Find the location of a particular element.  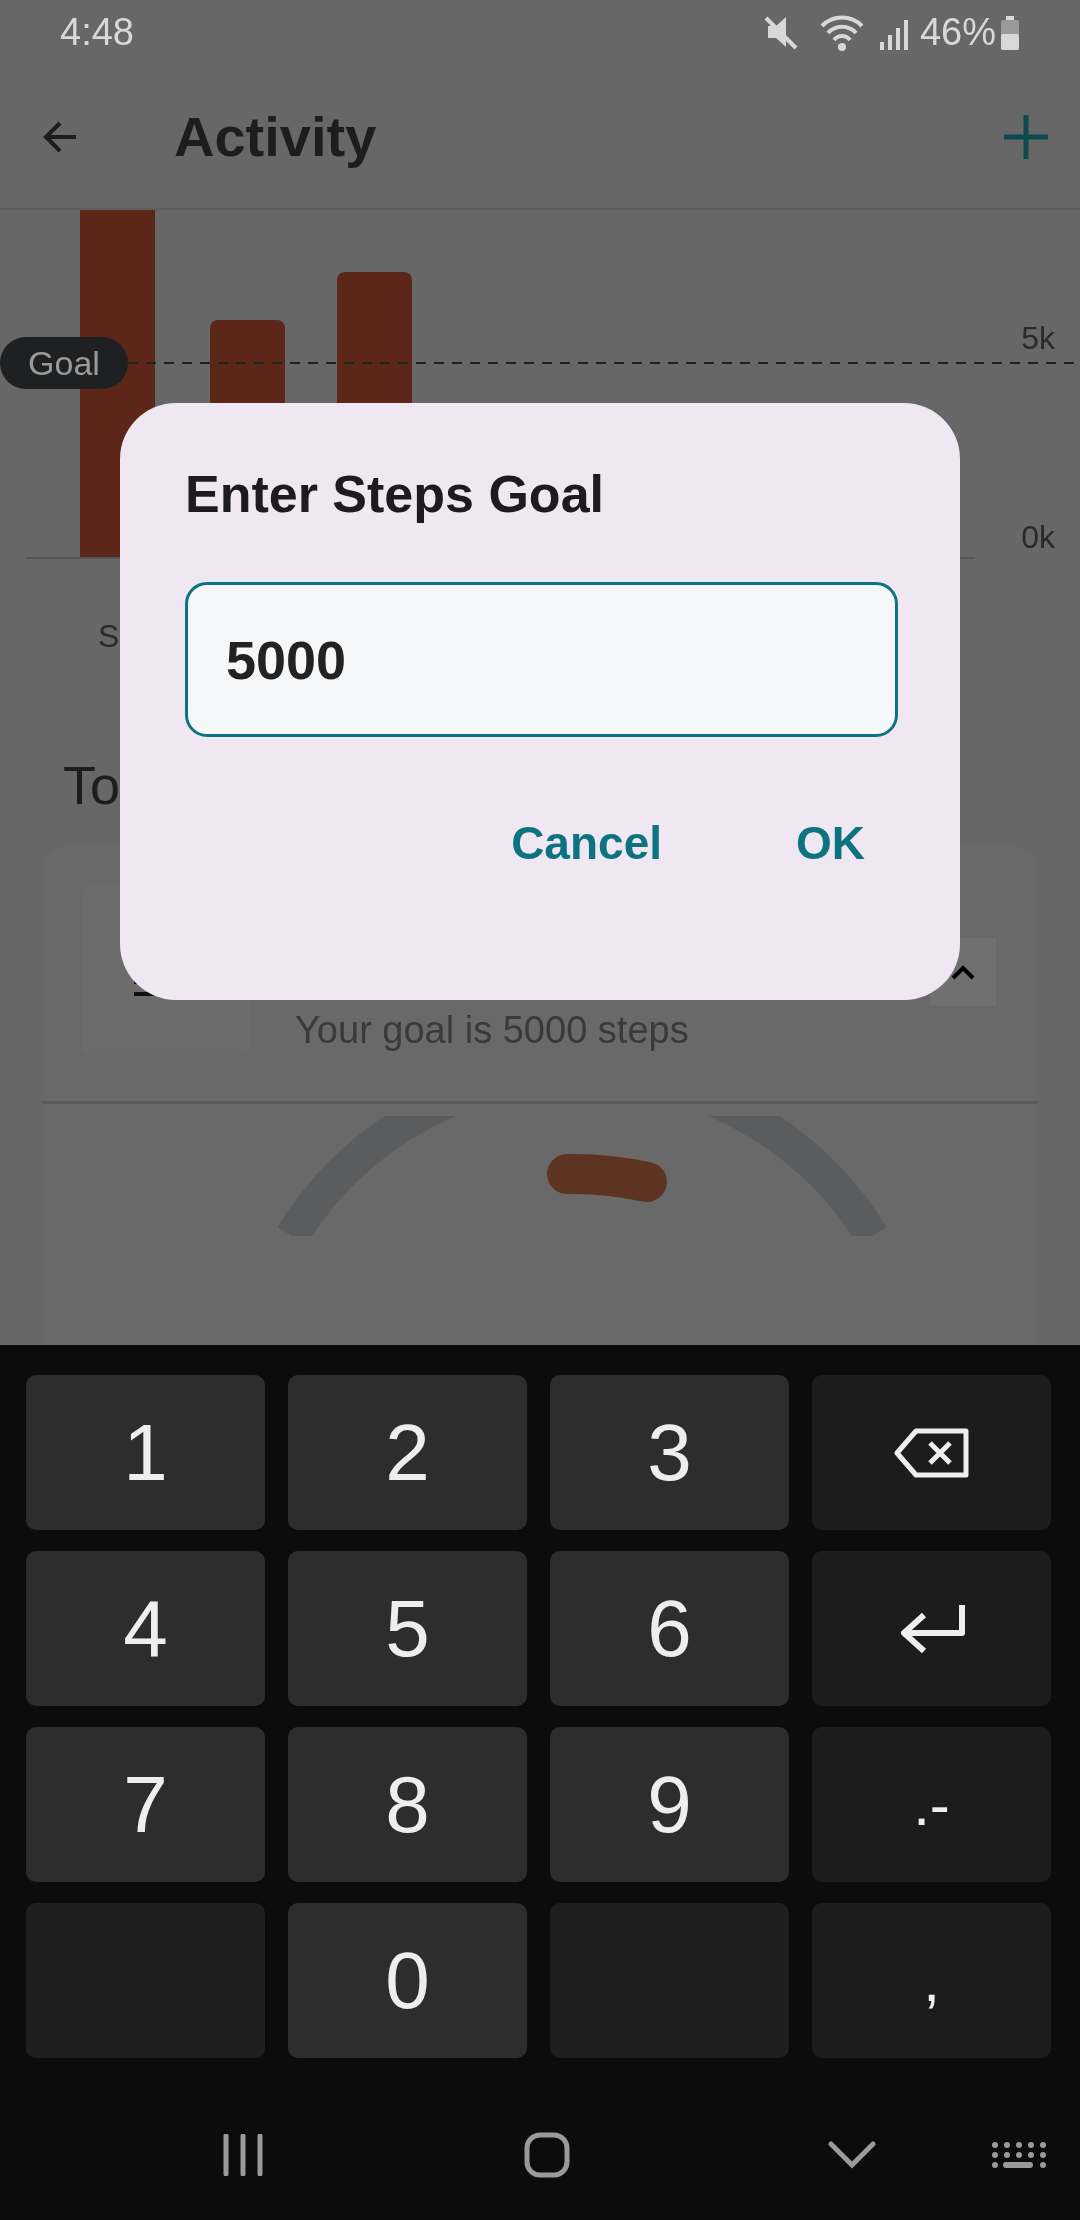

backspace-icon is located at coordinates (931, 1452).